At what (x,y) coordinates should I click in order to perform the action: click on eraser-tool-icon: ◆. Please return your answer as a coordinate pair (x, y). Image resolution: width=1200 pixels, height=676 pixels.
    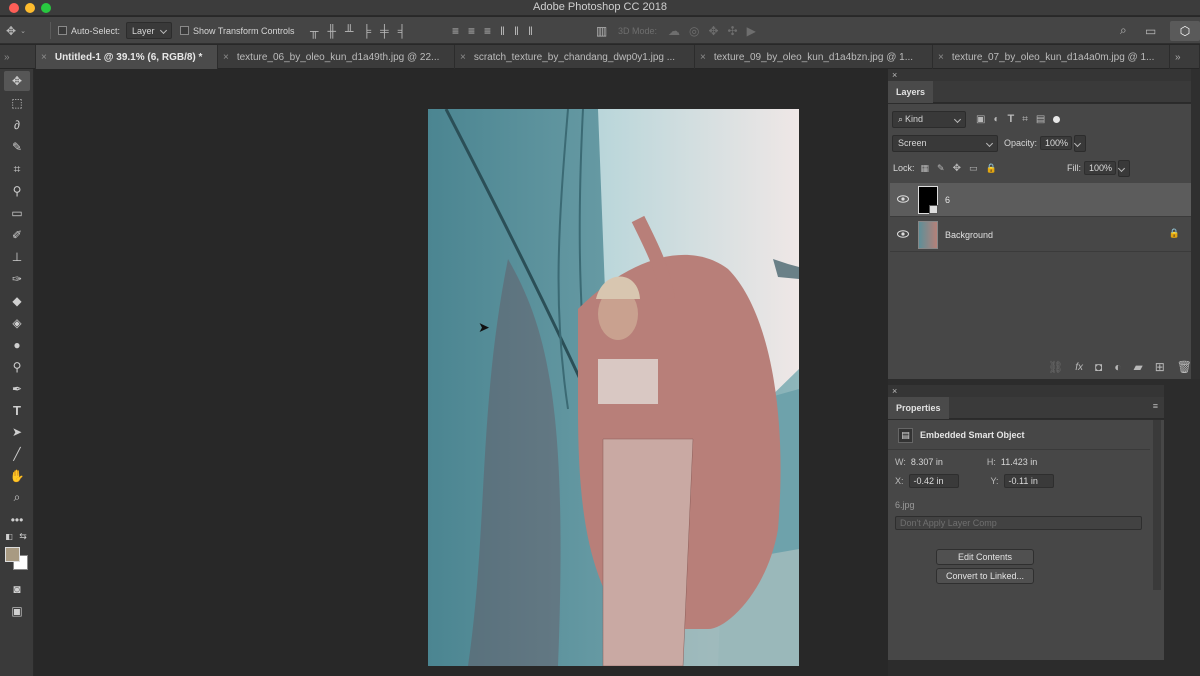
    Looking at the image, I should click on (17, 301).